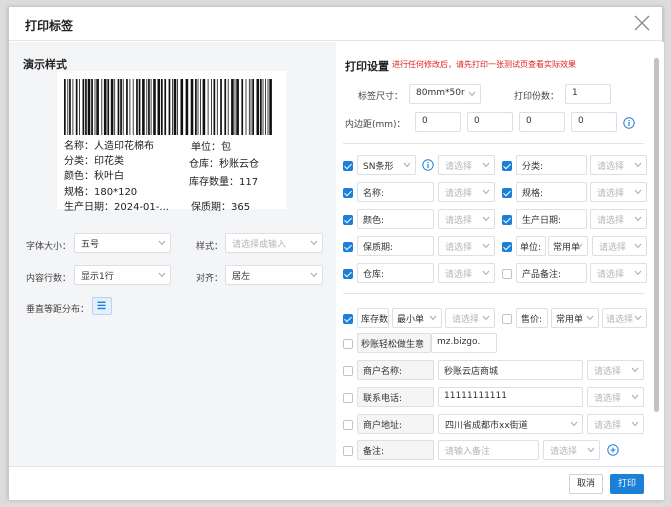  What do you see at coordinates (613, 450) in the screenshot?
I see `add-circle-icon` at bounding box center [613, 450].